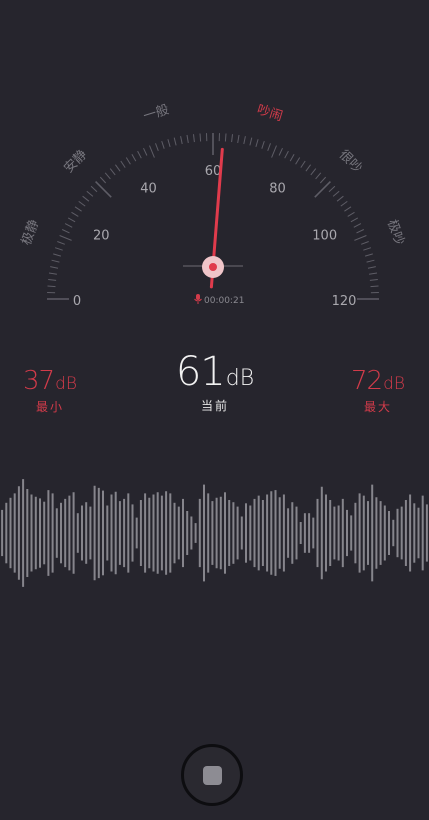  I want to click on dial-label: 100, so click(324, 236).